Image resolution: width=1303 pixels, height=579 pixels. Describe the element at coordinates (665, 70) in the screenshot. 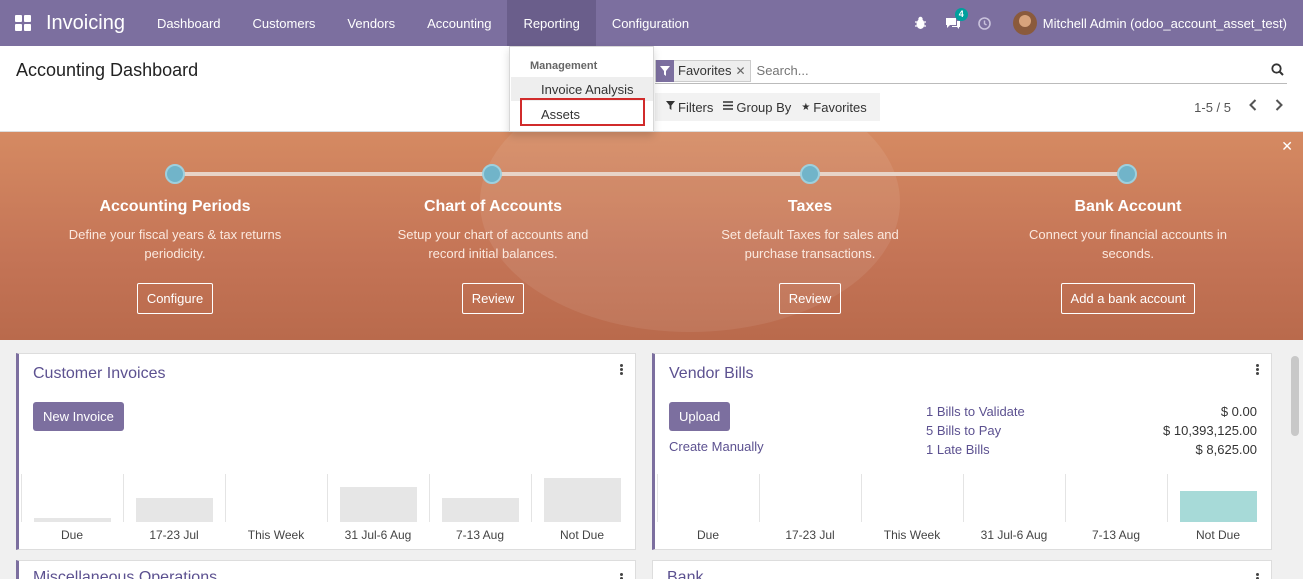

I see `filter-funnel-icon` at that location.